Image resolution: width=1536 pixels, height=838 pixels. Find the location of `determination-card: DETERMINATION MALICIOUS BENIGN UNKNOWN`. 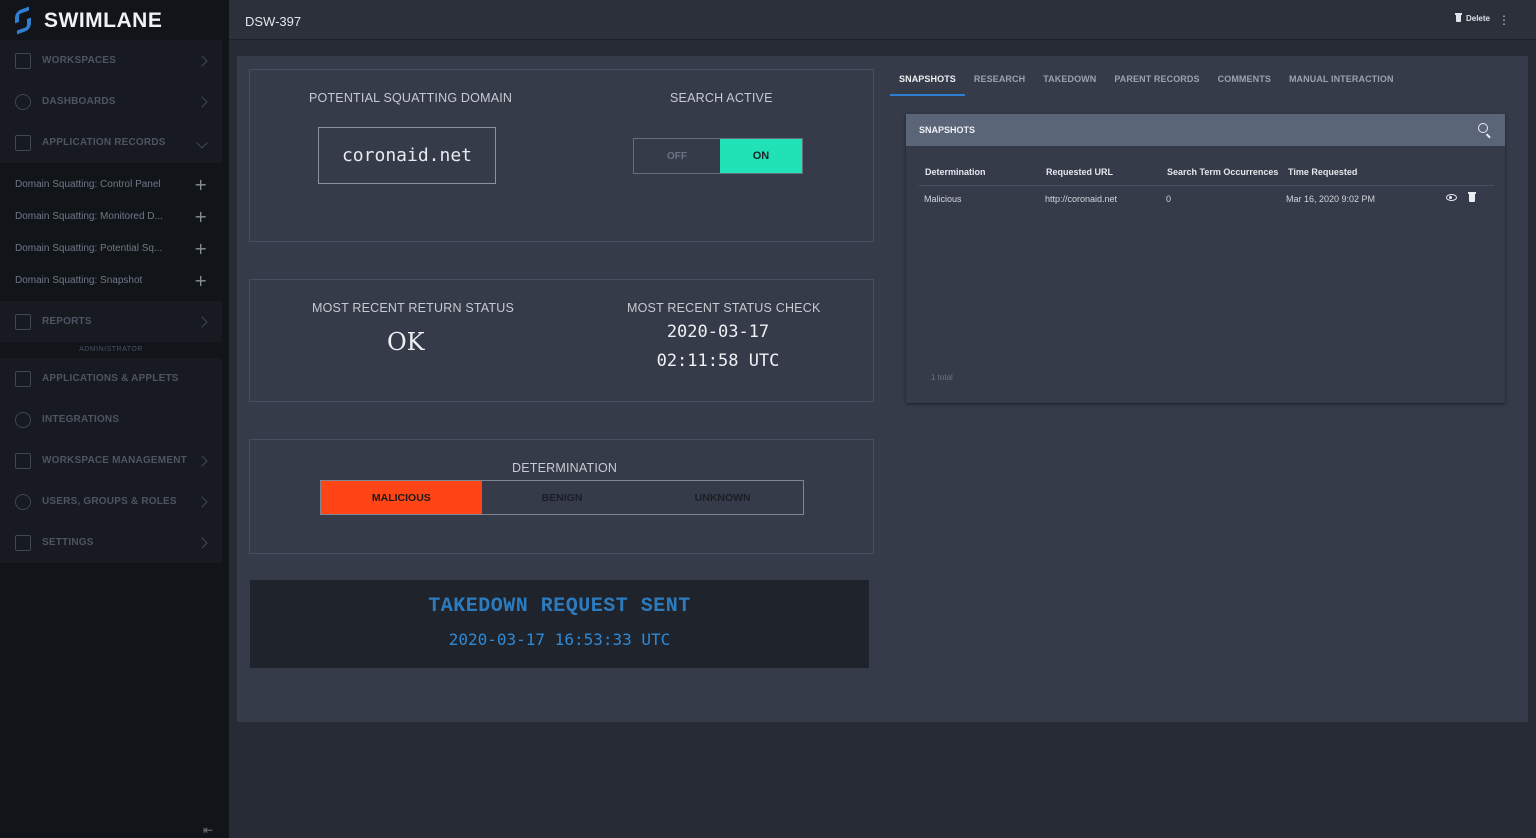

determination-card: DETERMINATION MALICIOUS BENIGN UNKNOWN is located at coordinates (561, 496).